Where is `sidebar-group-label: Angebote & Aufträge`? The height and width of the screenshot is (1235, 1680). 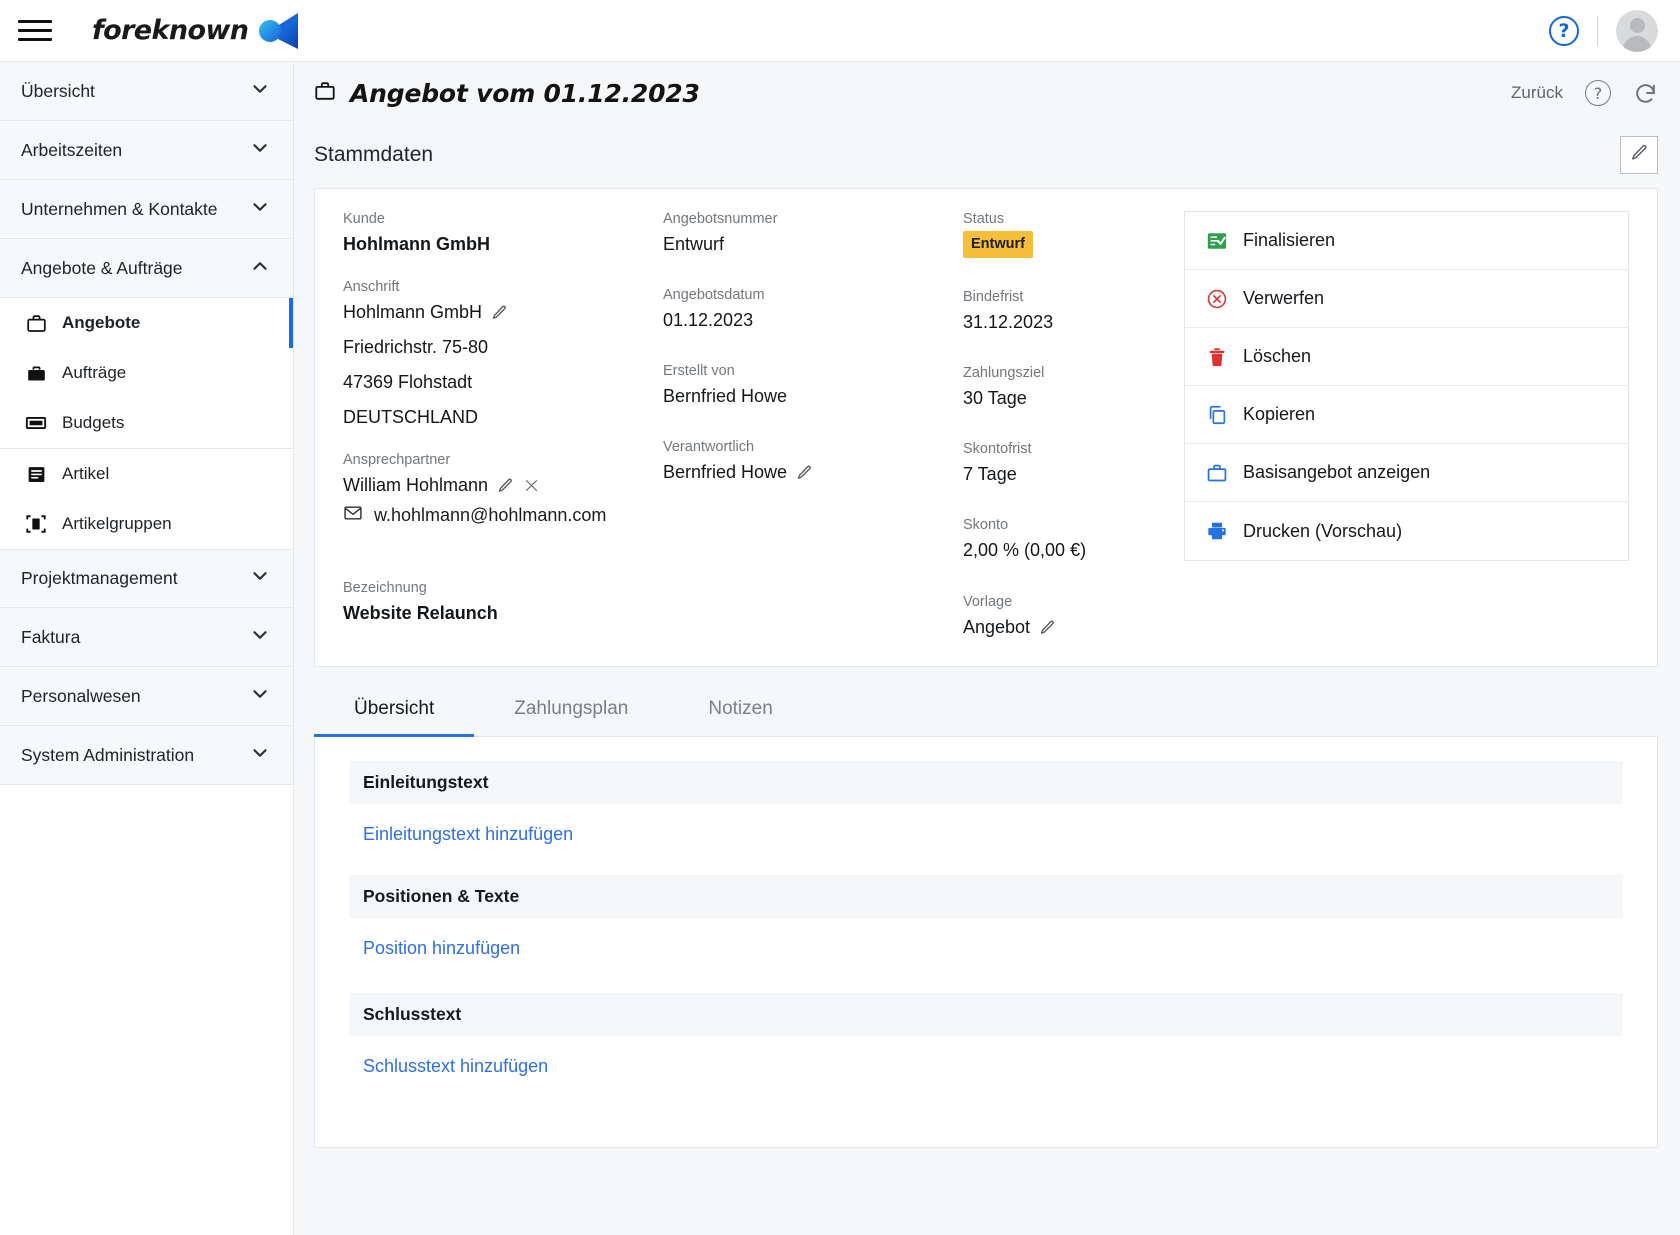
sidebar-group-label: Angebote & Aufträge is located at coordinates (102, 267).